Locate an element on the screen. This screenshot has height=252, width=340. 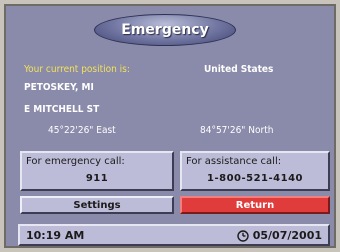
clock-icon is located at coordinates (243, 235).